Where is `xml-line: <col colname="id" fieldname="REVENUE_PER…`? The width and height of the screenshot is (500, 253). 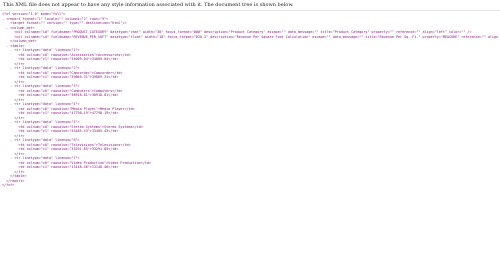 xml-line: <col colname="id" fieldname="REVENUE_PER… is located at coordinates (250, 36).